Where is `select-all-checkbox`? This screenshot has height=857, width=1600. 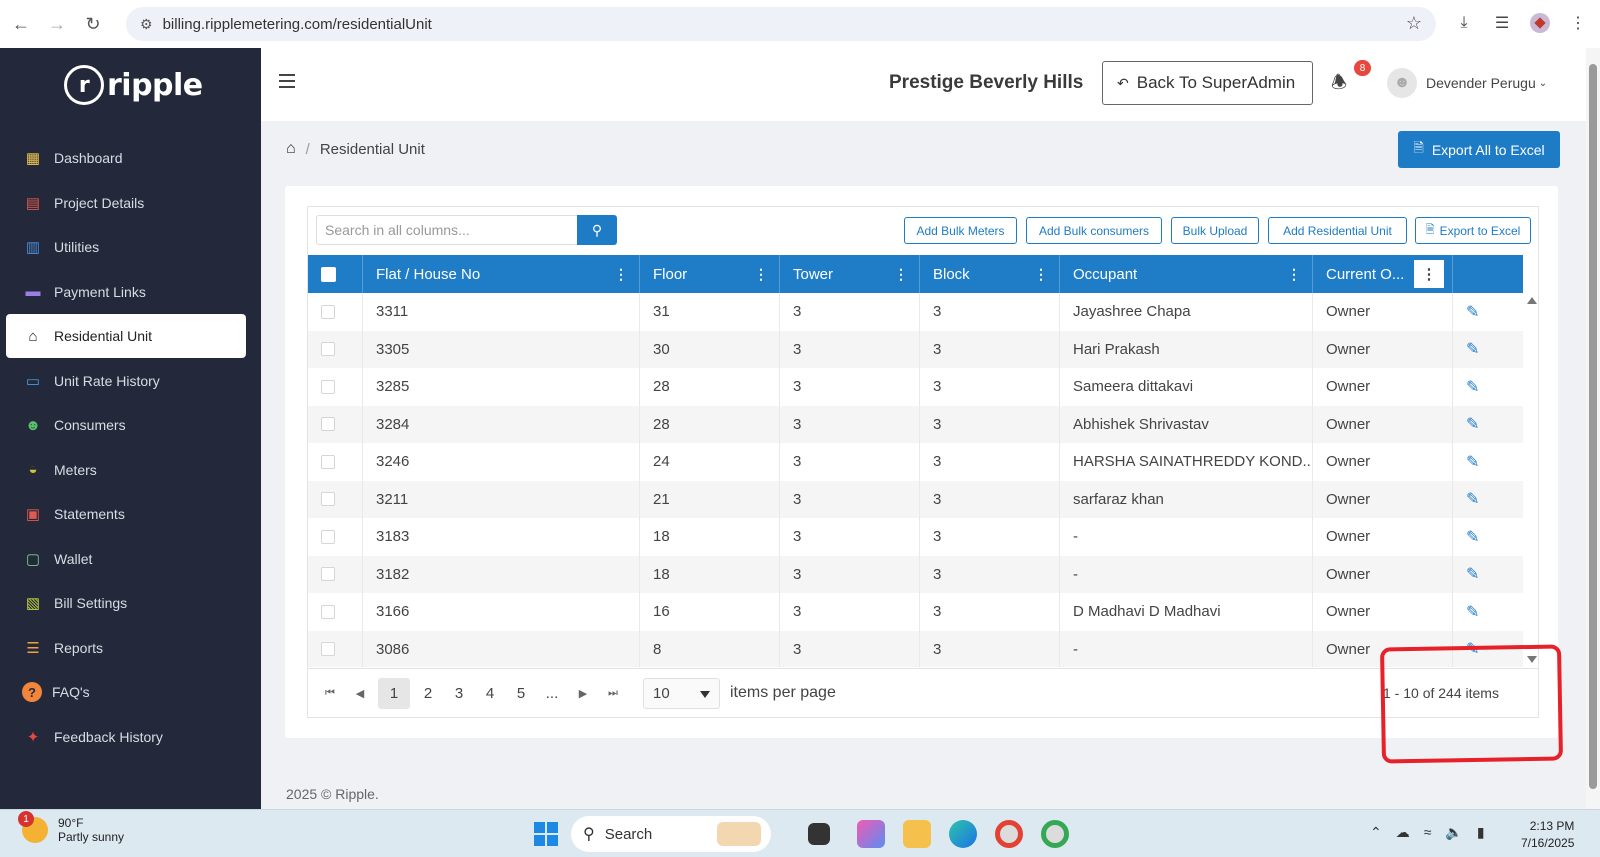 select-all-checkbox is located at coordinates (328, 274).